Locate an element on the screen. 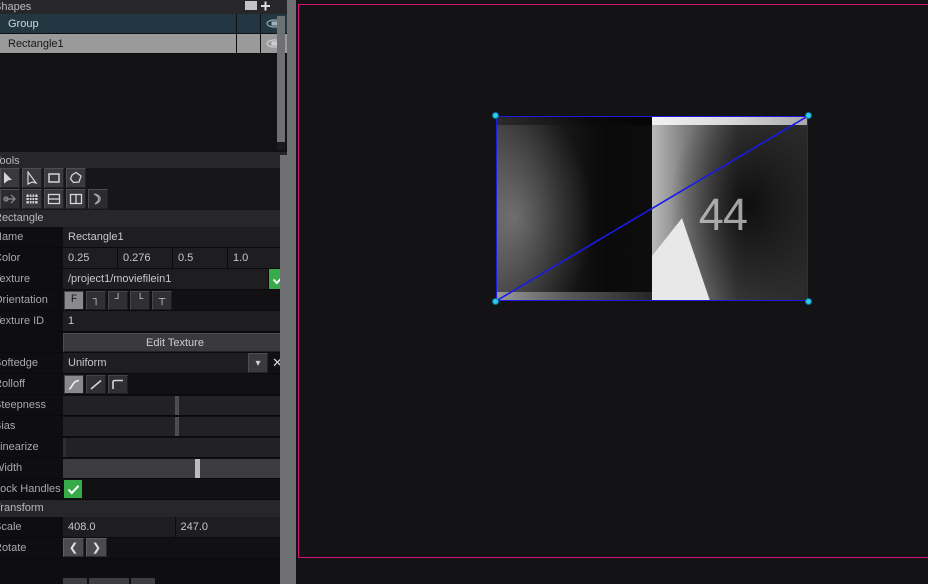 Image resolution: width=928 pixels, height=584 pixels. tools-grid is located at coordinates (143, 189).